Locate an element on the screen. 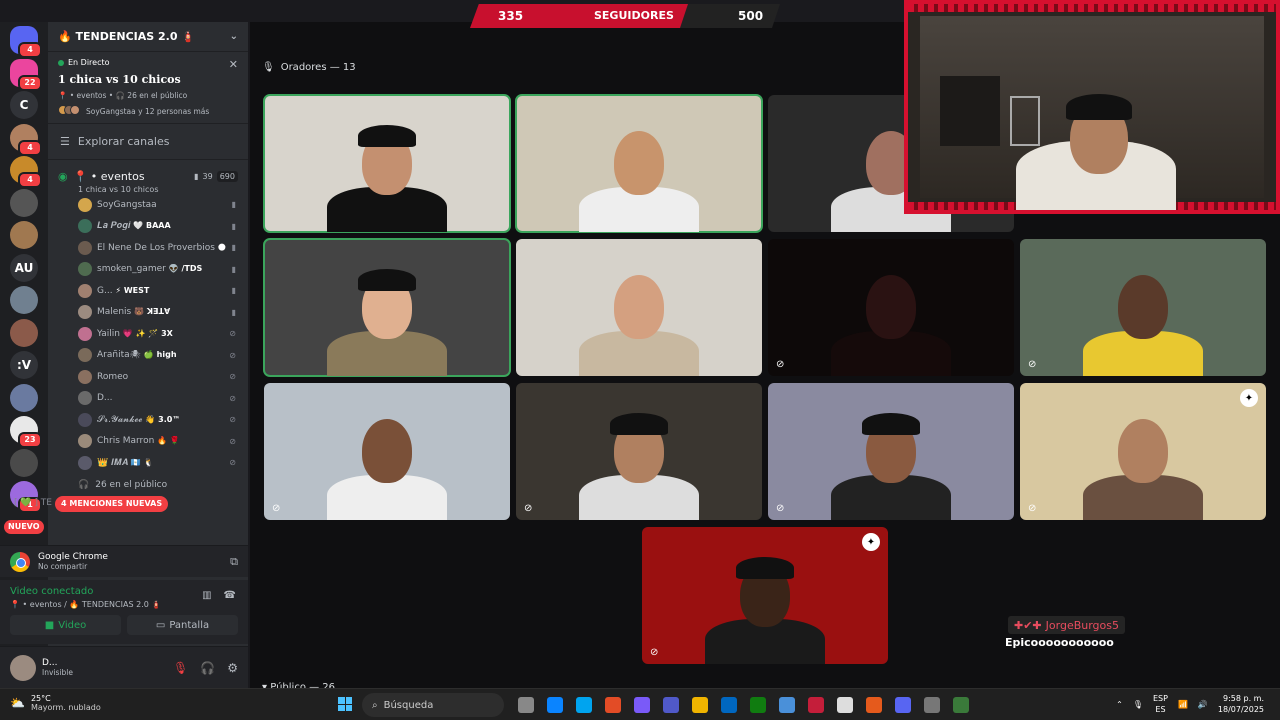 The height and width of the screenshot is (720, 1280). wifi-icon: 📶 is located at coordinates (1183, 704).